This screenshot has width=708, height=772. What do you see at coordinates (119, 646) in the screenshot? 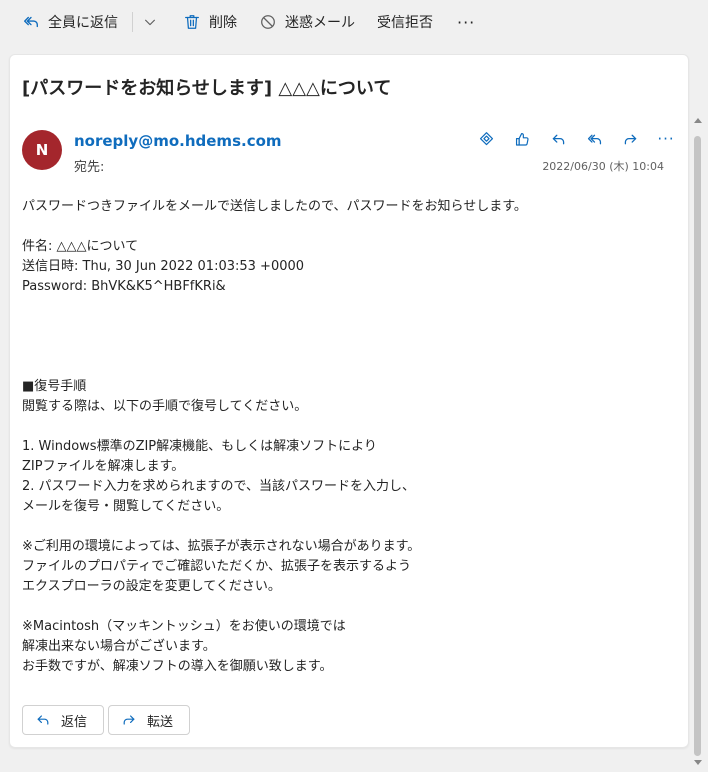
I see `body-line: 解凍出来ない場合がございます。` at bounding box center [119, 646].